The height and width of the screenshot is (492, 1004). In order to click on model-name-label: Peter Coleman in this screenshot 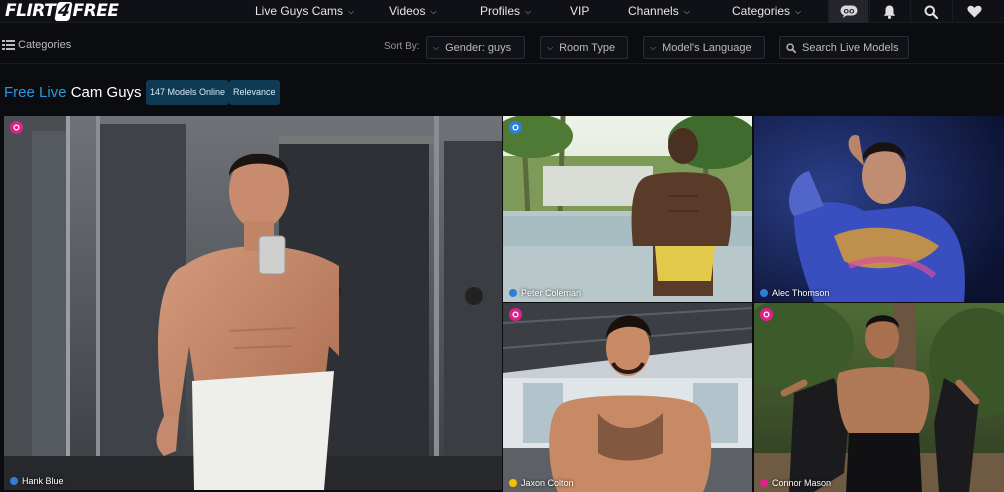, I will do `click(545, 293)`.